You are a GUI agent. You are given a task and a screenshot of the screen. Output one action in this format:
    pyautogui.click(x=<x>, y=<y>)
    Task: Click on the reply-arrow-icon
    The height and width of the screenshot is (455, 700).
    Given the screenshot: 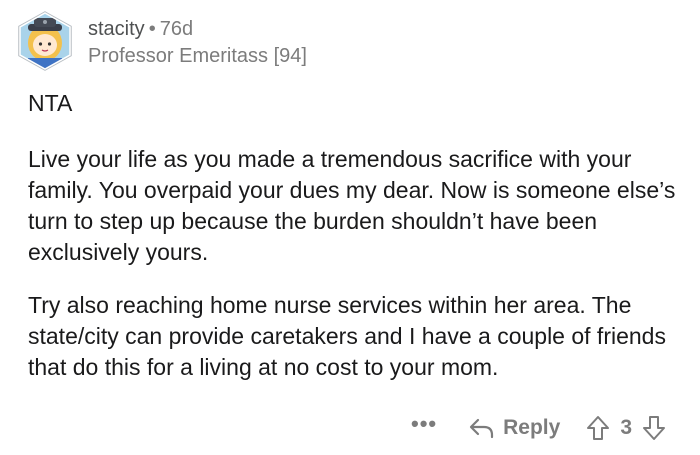 What is the action you would take?
    pyautogui.click(x=482, y=428)
    